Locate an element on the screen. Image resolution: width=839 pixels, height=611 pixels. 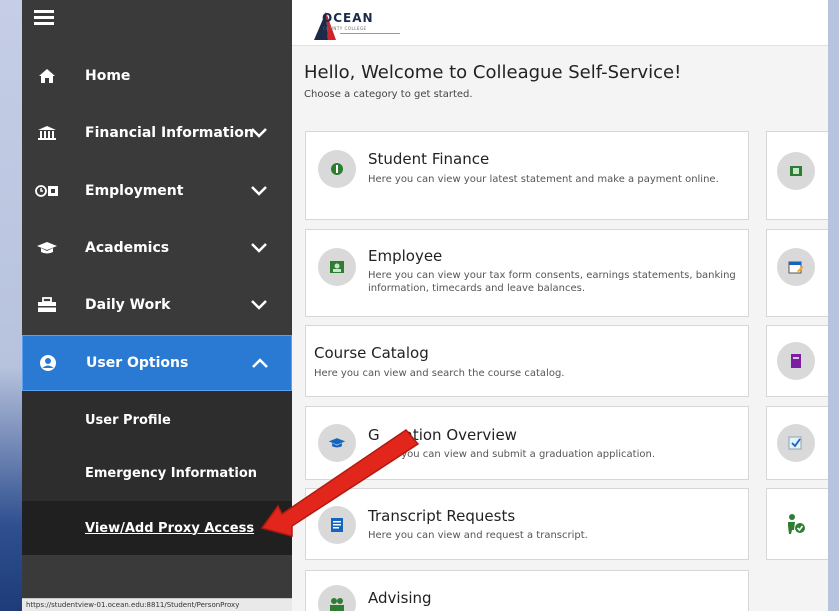
submenu-item-view-add-proxy-access: View/Add Proxy Access is located at coordinates (157, 528).